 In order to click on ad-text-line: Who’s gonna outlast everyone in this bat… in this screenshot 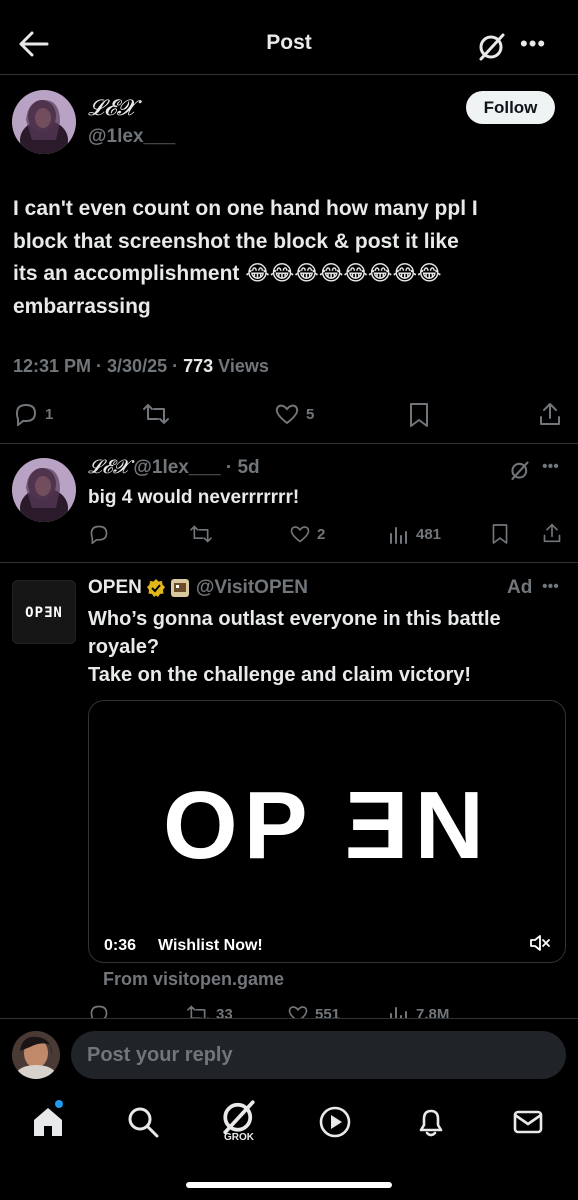, I will do `click(294, 619)`.